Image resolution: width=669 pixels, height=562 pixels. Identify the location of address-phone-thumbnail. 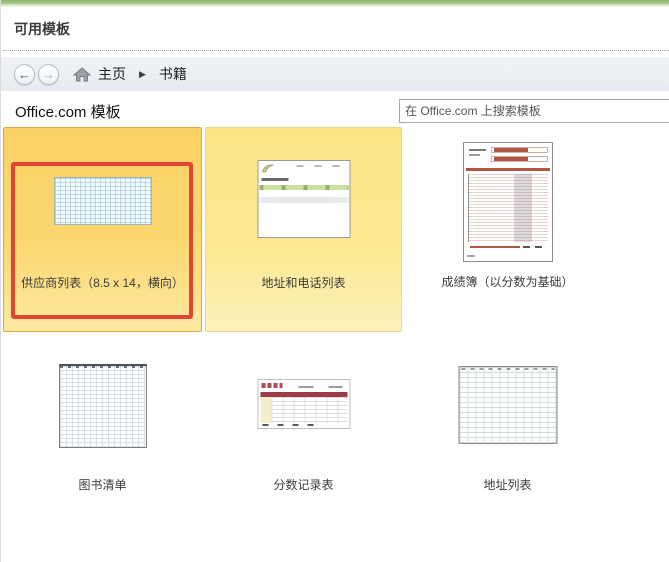
(303, 199).